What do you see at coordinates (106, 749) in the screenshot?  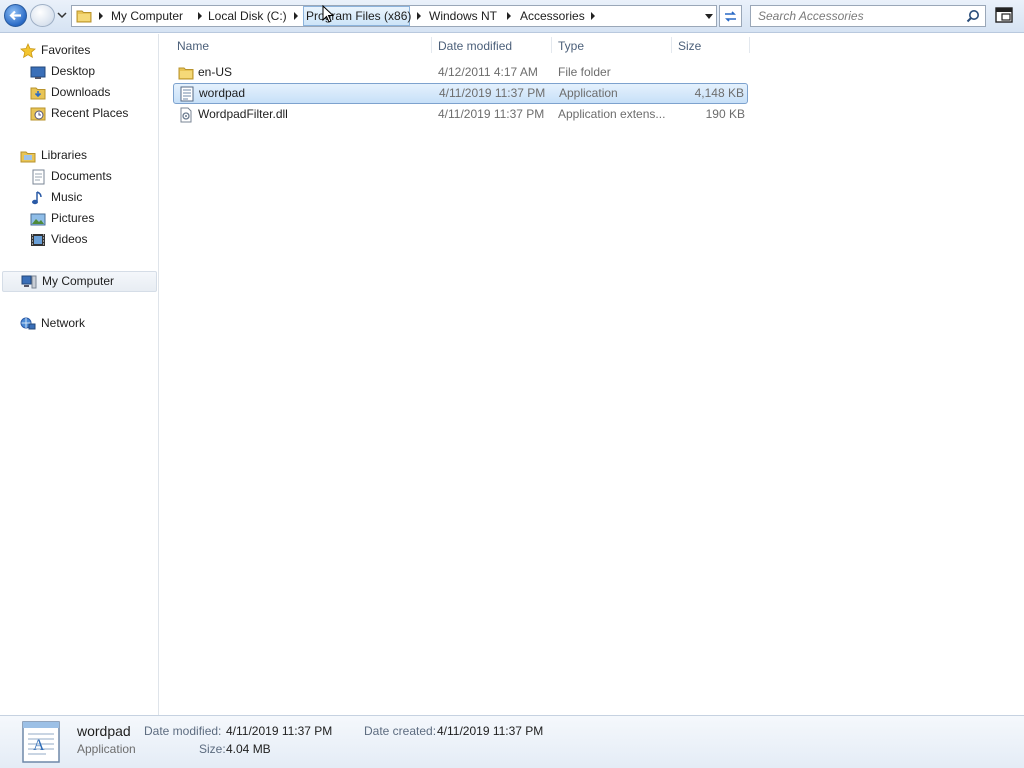 I see `details-file-type: Application` at bounding box center [106, 749].